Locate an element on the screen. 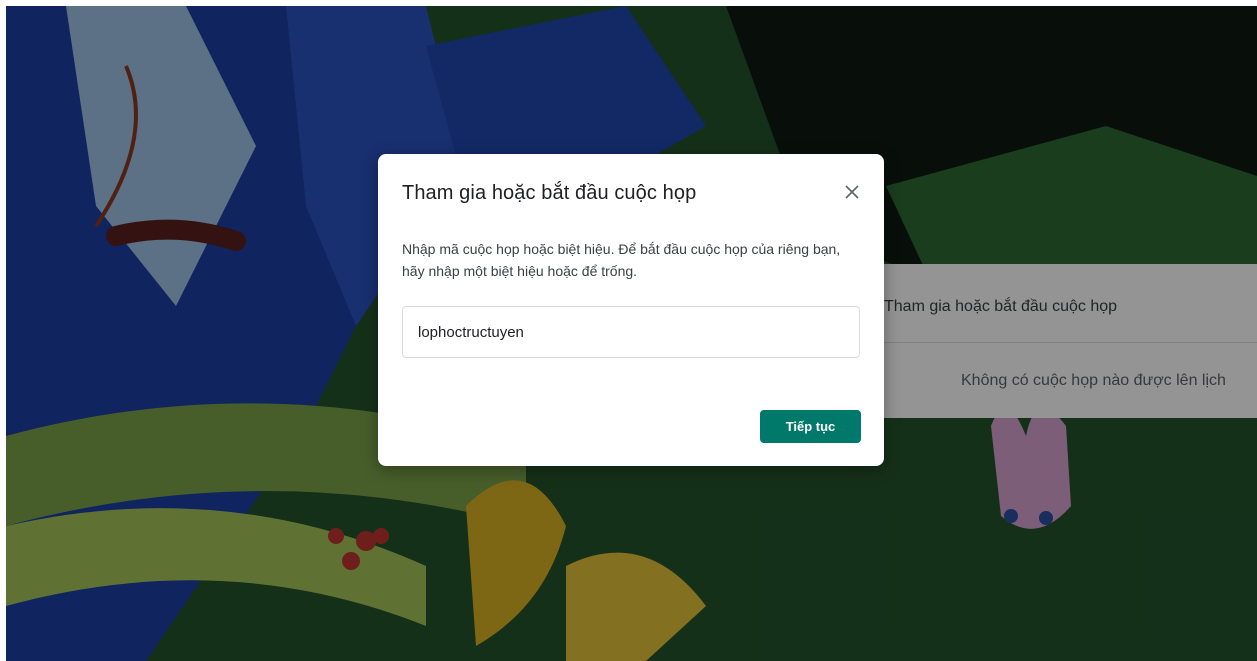  close-icon is located at coordinates (852, 192).